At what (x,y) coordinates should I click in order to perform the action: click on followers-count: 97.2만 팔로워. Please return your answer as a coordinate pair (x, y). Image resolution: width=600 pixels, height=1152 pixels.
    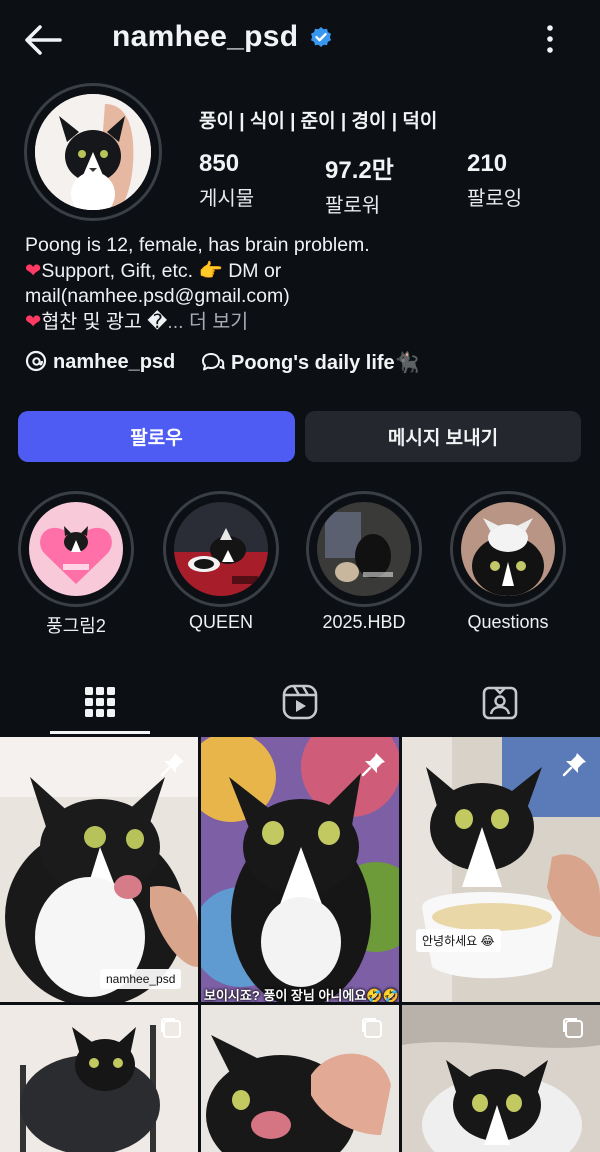
    Looking at the image, I should click on (359, 184).